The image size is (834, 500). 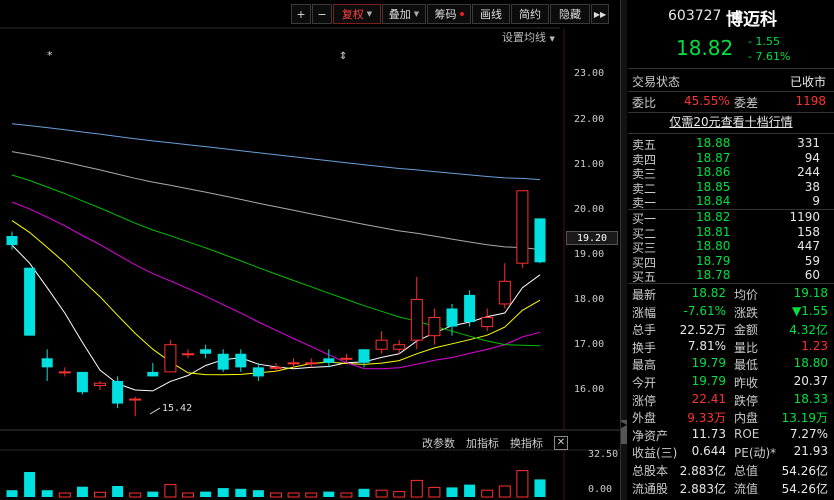 What do you see at coordinates (352, 14) in the screenshot?
I see `fuquan-label: 复权` at bounding box center [352, 14].